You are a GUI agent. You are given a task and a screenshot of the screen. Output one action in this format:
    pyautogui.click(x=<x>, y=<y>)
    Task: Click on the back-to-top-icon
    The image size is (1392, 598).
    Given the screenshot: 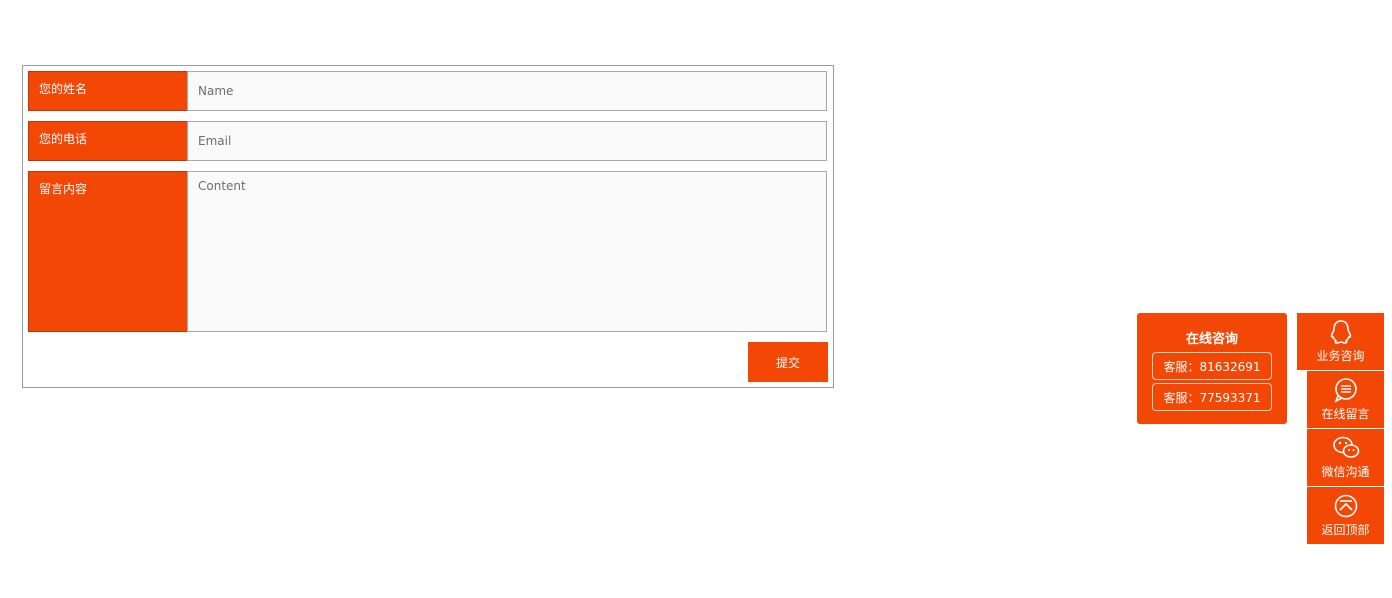 What is the action you would take?
    pyautogui.click(x=1345, y=506)
    